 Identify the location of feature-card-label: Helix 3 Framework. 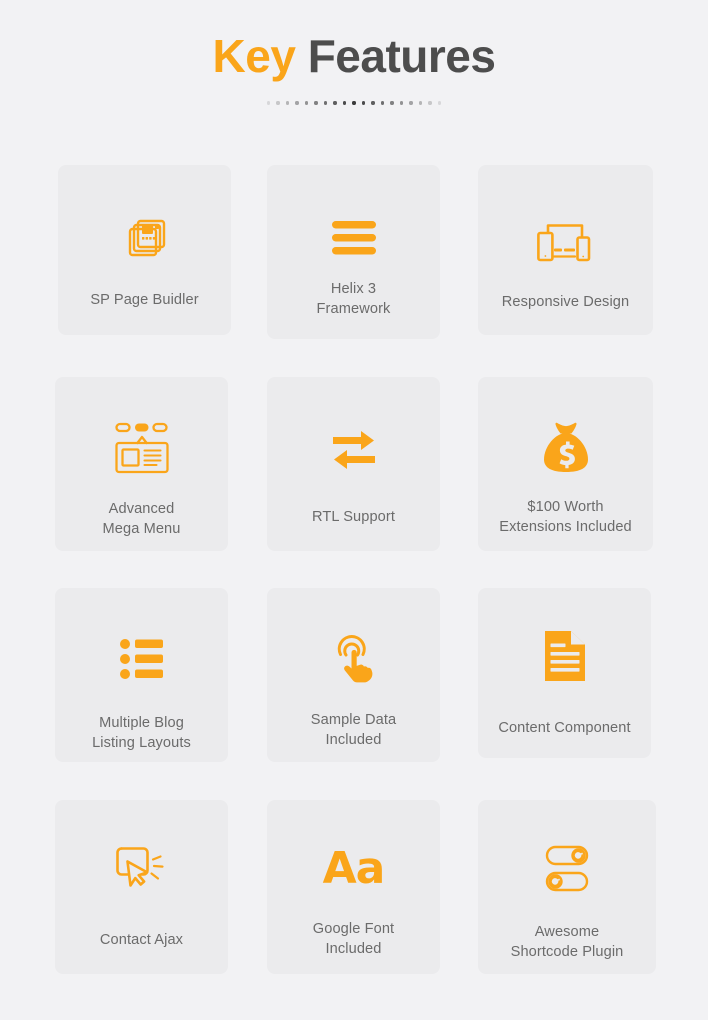
(353, 299).